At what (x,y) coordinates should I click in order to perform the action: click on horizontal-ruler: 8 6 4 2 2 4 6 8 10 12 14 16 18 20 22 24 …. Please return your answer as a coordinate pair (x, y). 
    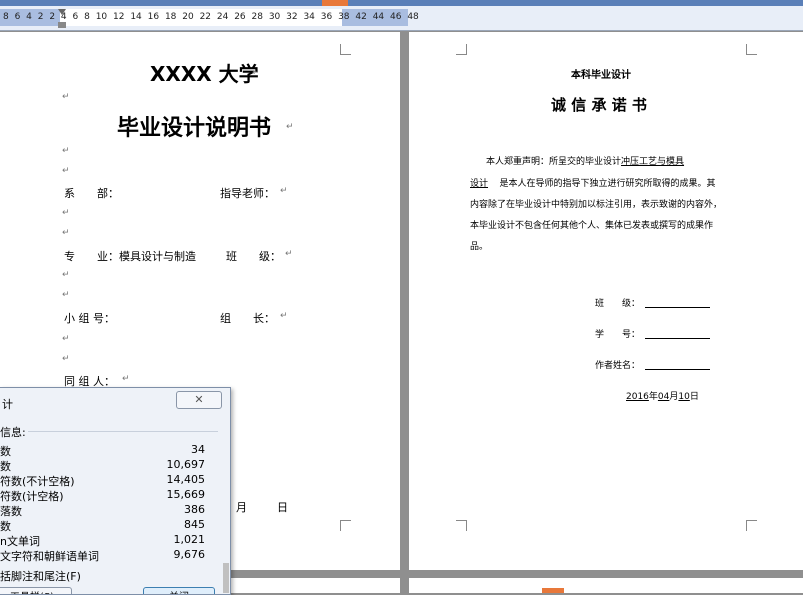
    Looking at the image, I should click on (401, 18).